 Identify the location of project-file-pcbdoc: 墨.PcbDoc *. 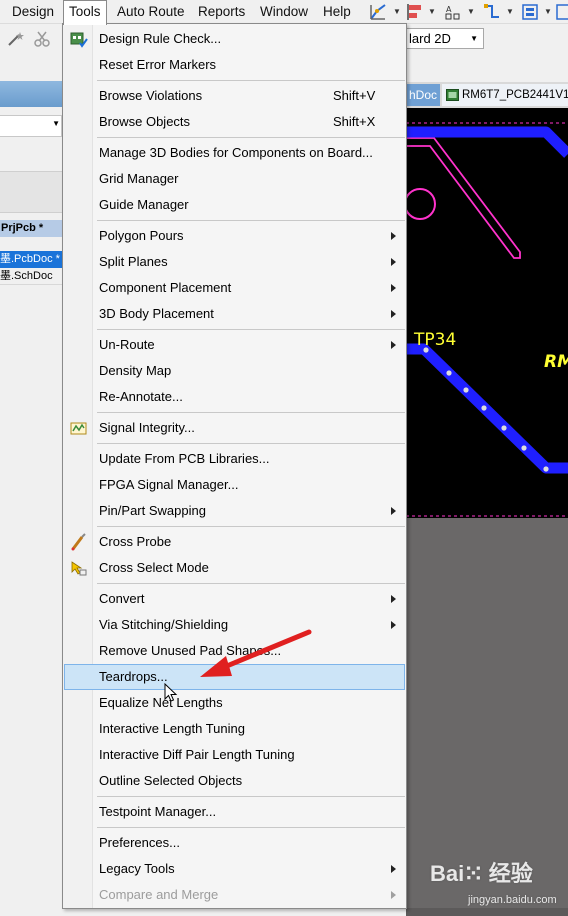
(31, 259).